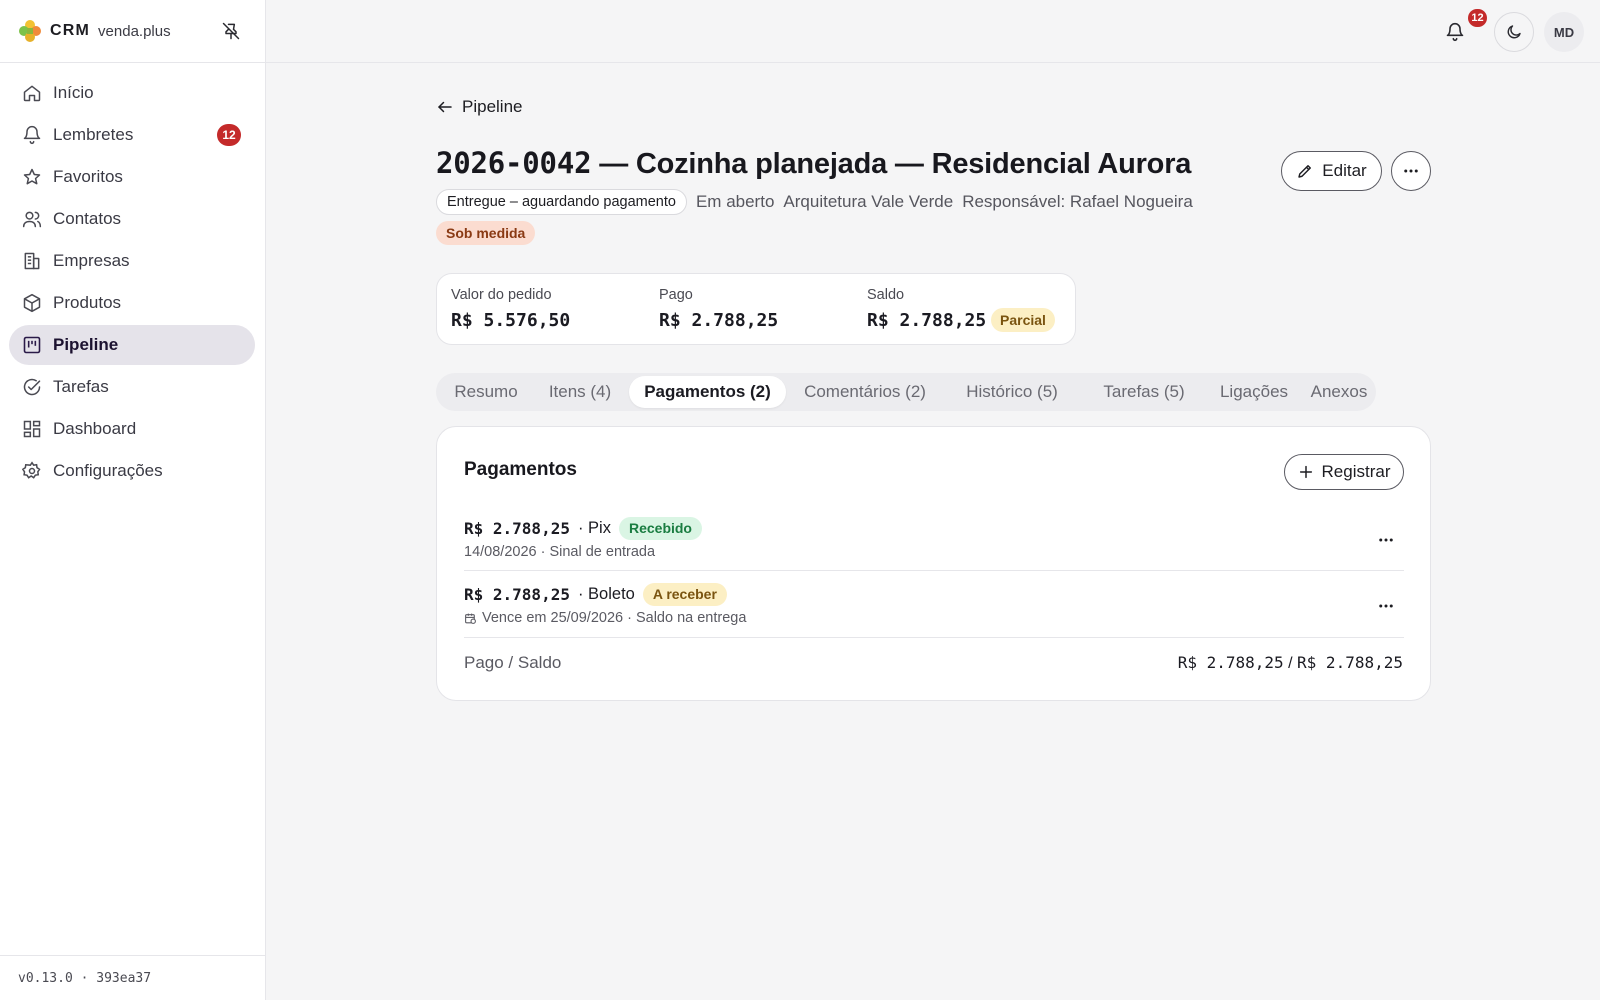  I want to click on logo-icon, so click(30, 31).